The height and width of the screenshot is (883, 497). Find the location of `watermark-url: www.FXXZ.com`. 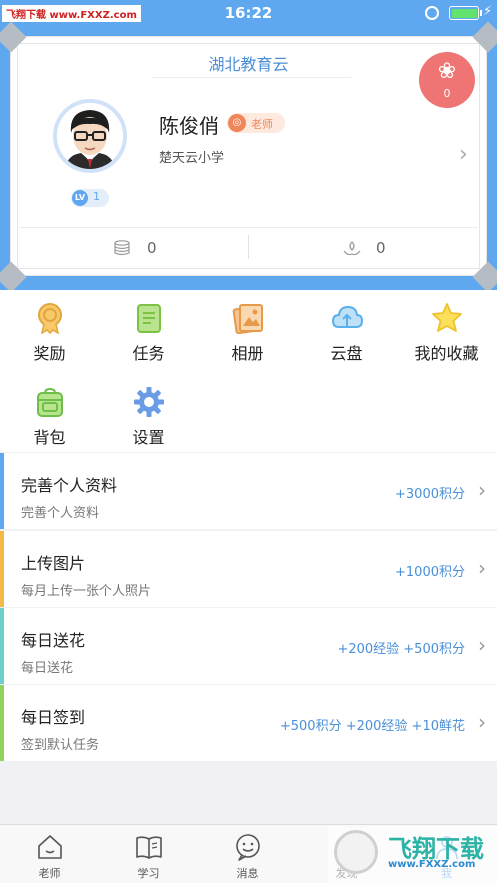

watermark-url: www.FXXZ.com is located at coordinates (432, 864).